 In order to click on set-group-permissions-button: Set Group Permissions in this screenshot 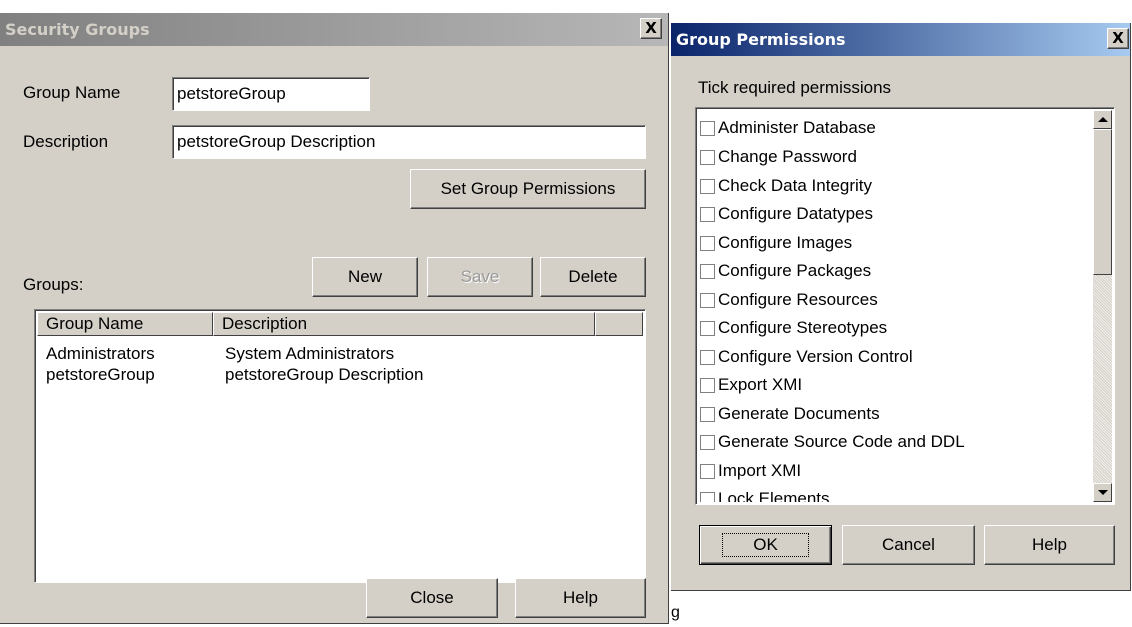, I will do `click(528, 189)`.